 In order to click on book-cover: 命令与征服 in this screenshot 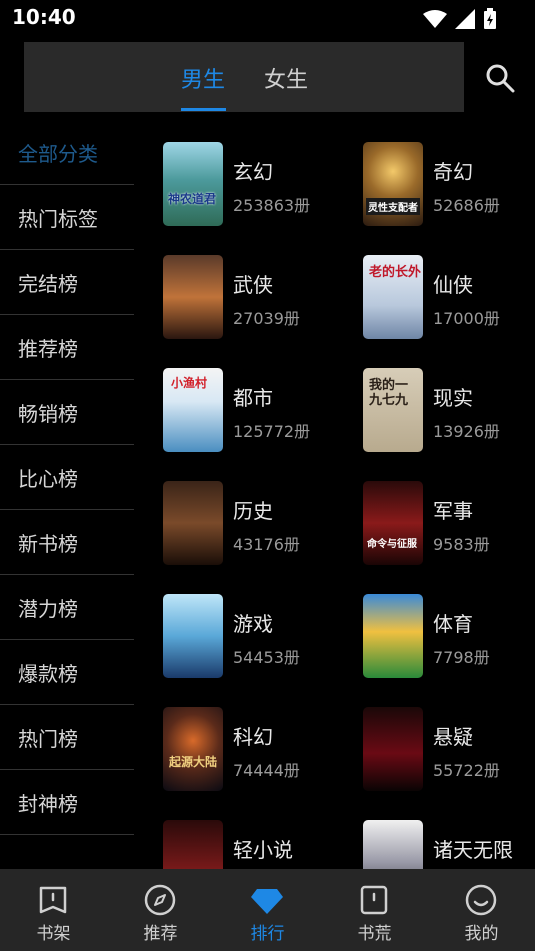, I will do `click(393, 523)`.